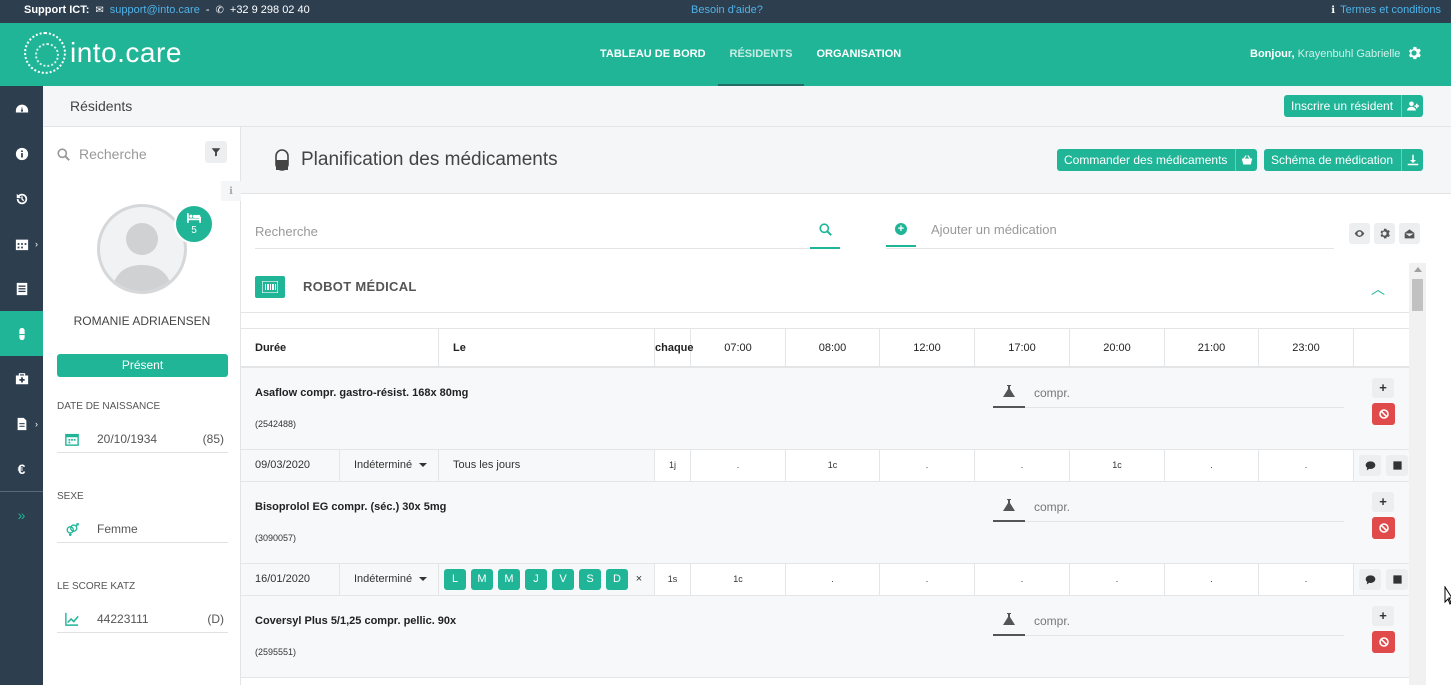 The image size is (1451, 685). I want to click on sidebar-item-list, so click(21, 288).